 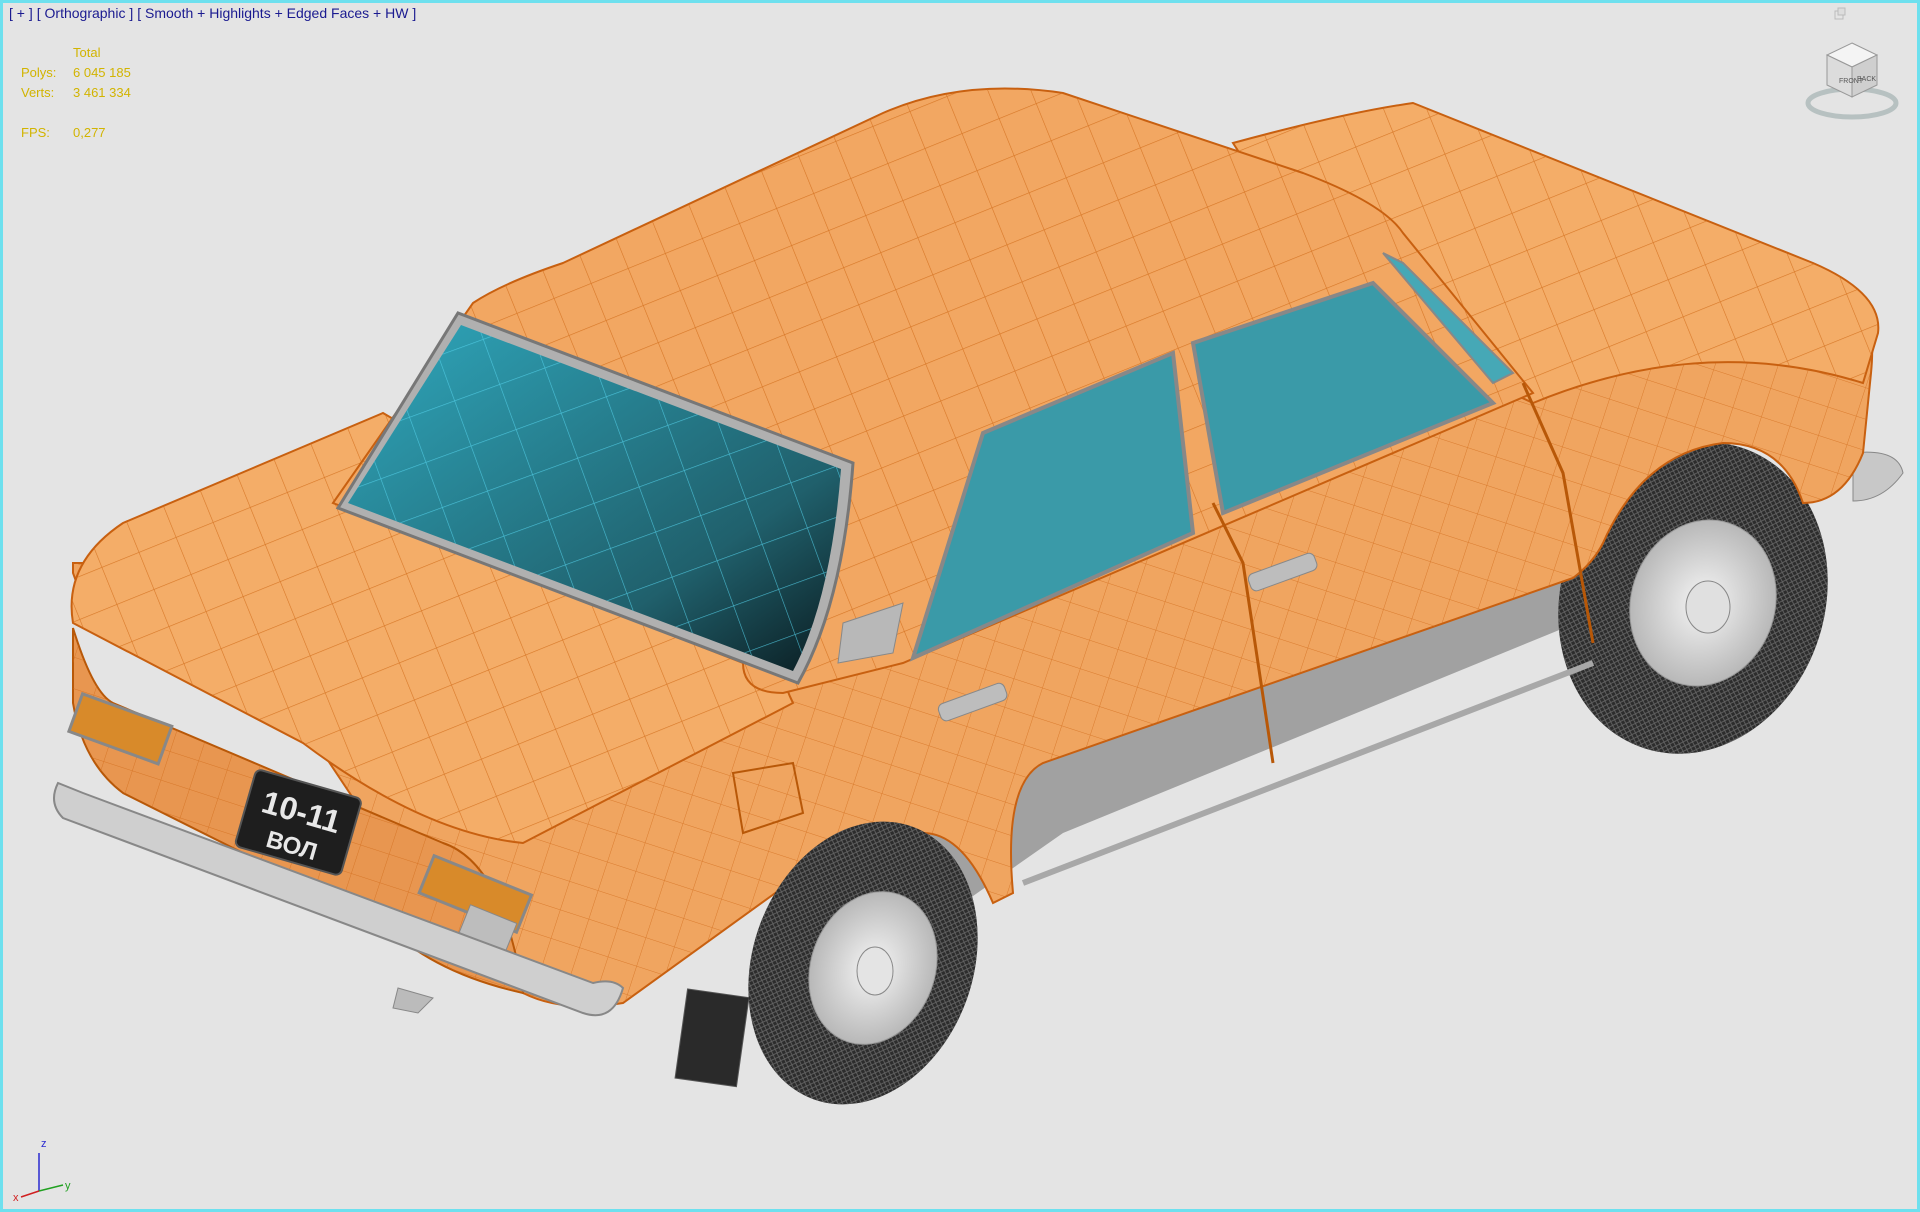 I want to click on axis-z-label: z, so click(x=44, y=1144).